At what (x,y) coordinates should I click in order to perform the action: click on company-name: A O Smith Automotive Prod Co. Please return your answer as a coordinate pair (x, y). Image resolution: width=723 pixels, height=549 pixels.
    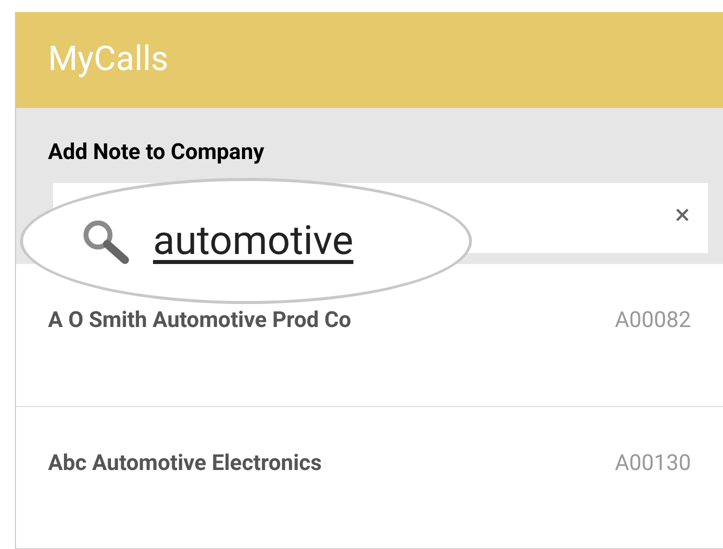
    Looking at the image, I should click on (200, 321).